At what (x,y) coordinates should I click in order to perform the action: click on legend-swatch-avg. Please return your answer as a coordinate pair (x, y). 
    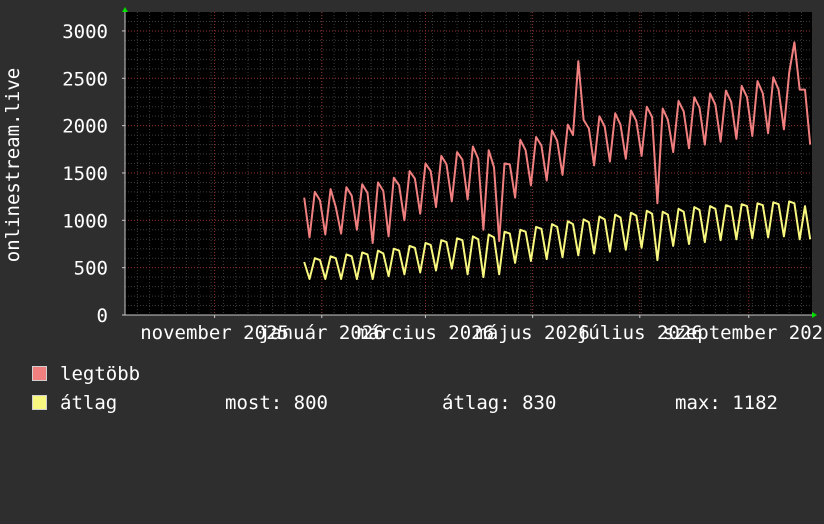
    Looking at the image, I should click on (39, 402).